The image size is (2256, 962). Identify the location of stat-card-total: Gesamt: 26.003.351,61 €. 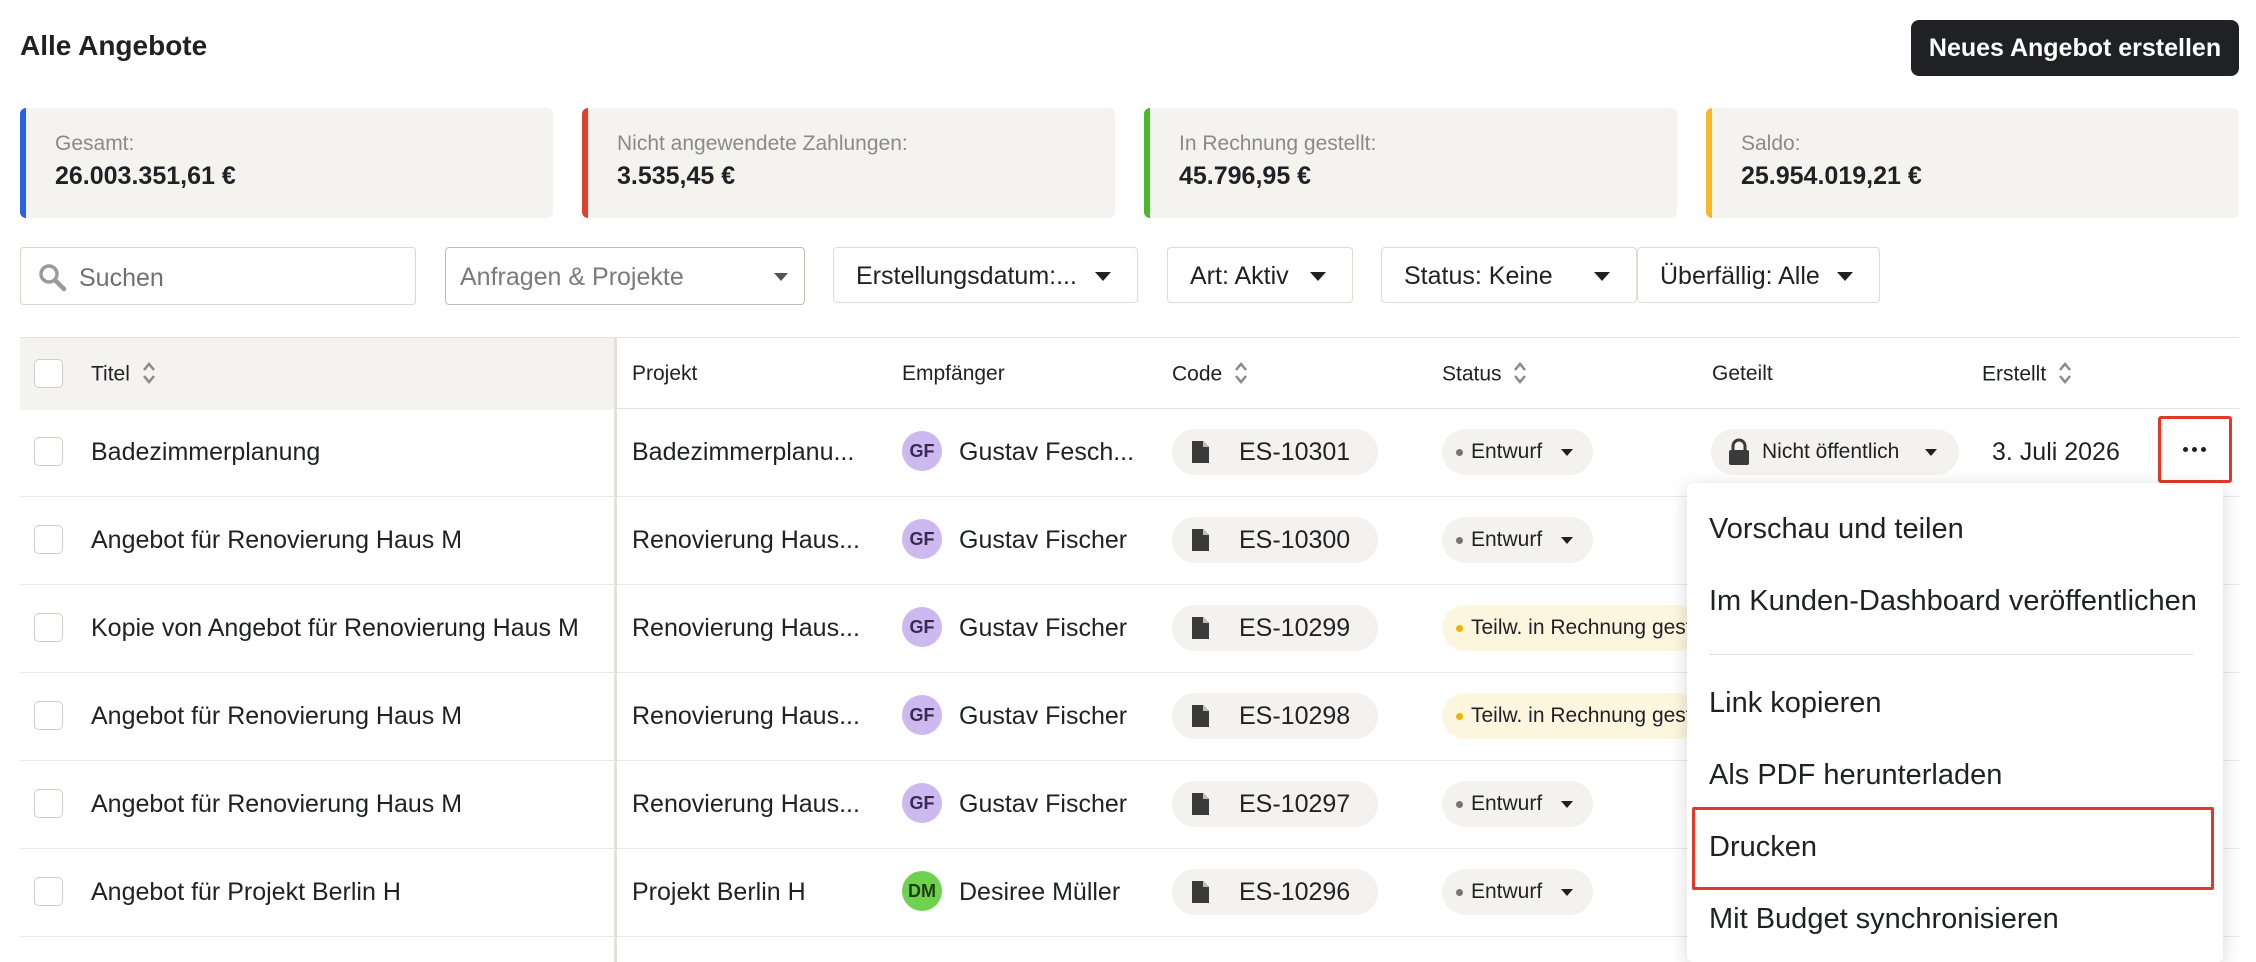
(286, 163).